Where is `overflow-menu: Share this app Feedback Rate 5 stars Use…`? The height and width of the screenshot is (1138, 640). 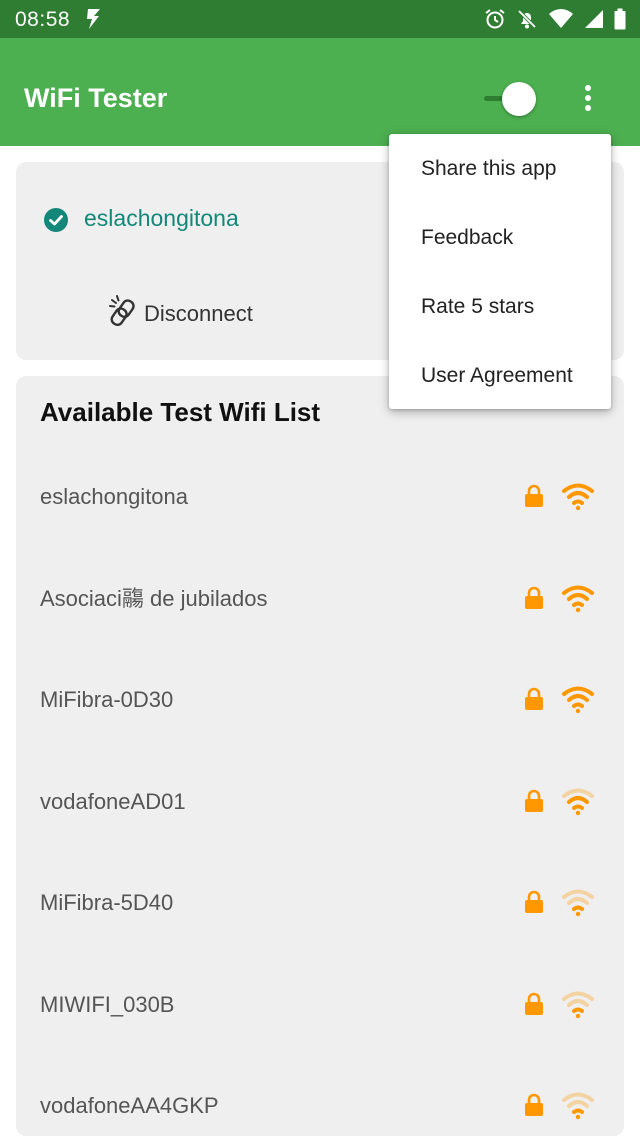
overflow-menu: Share this app Feedback Rate 5 stars Use… is located at coordinates (500, 271).